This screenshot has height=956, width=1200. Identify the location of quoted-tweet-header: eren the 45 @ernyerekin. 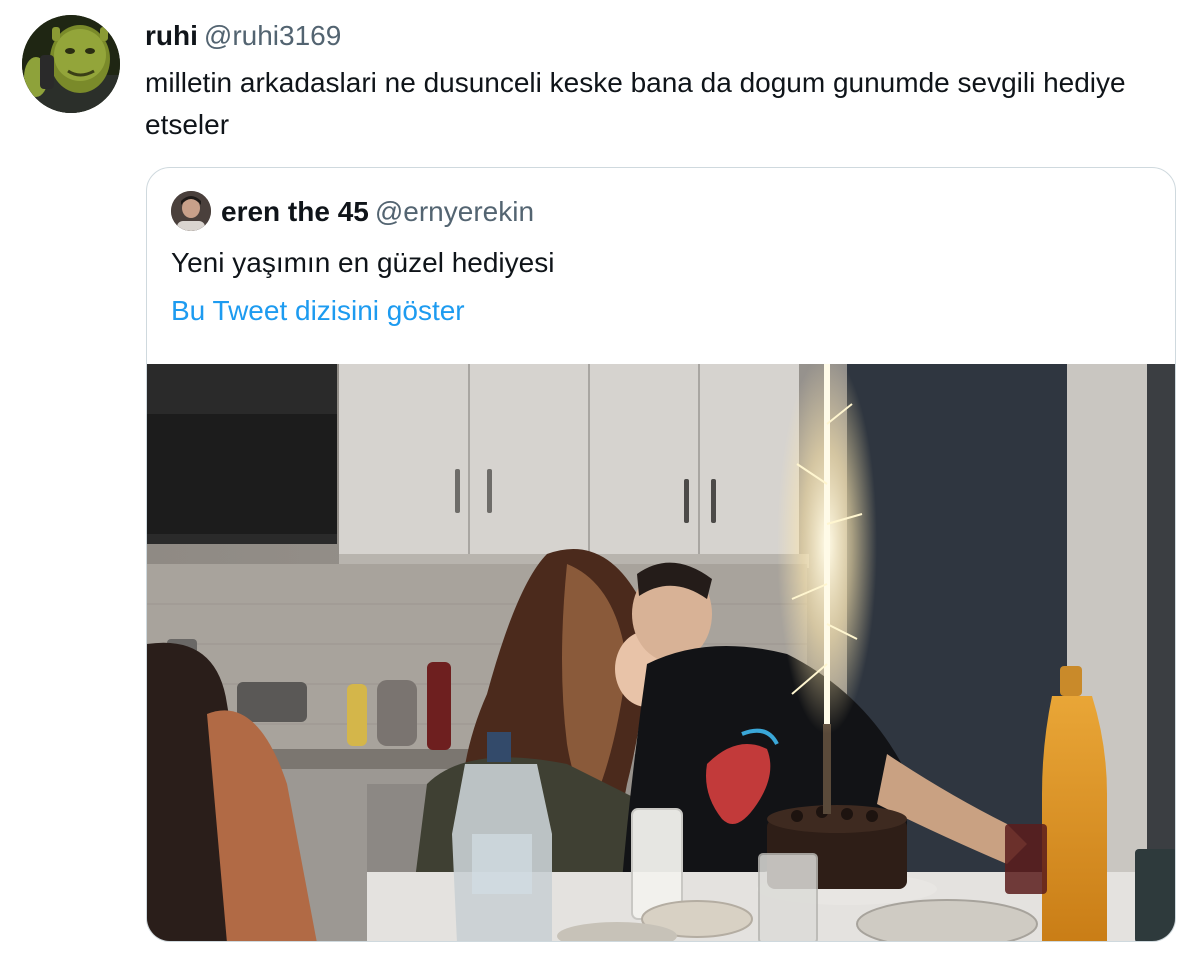
(377, 212).